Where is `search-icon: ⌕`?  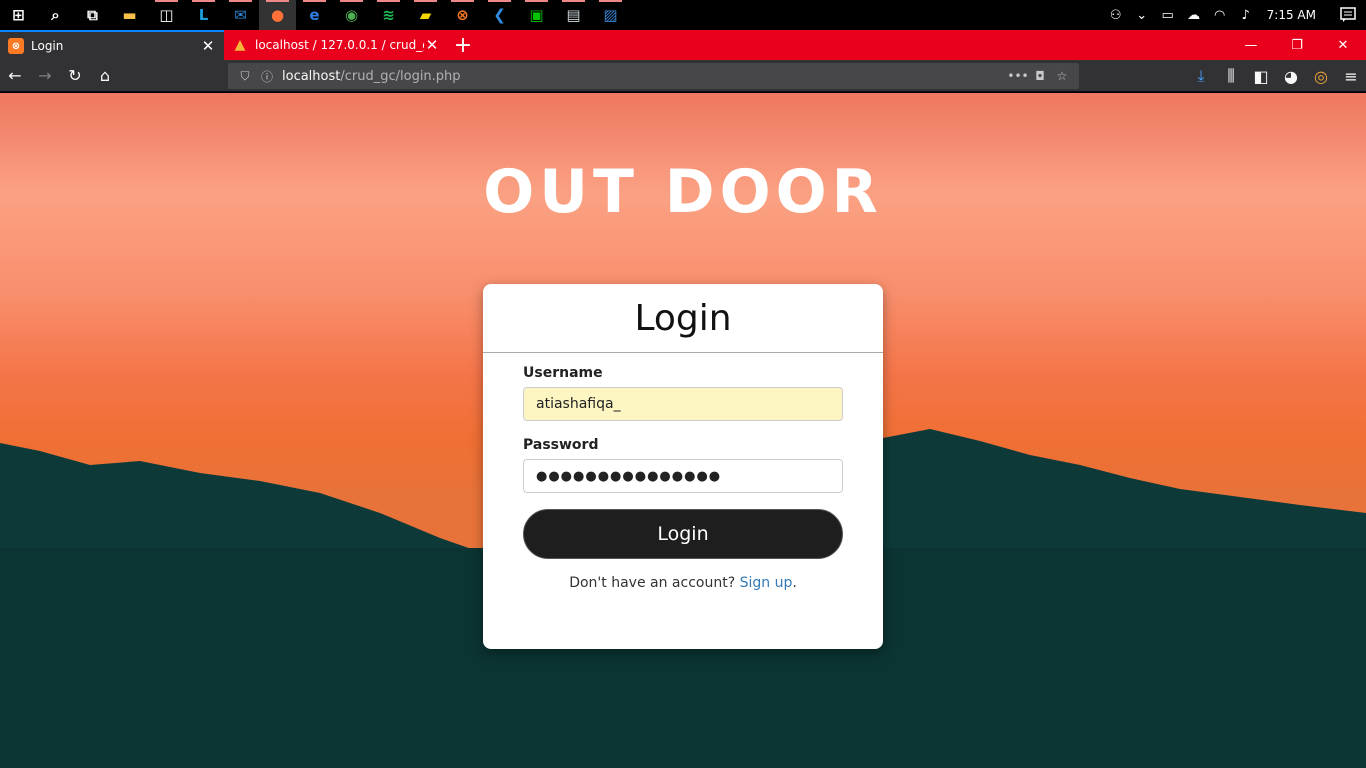 search-icon: ⌕ is located at coordinates (55, 15).